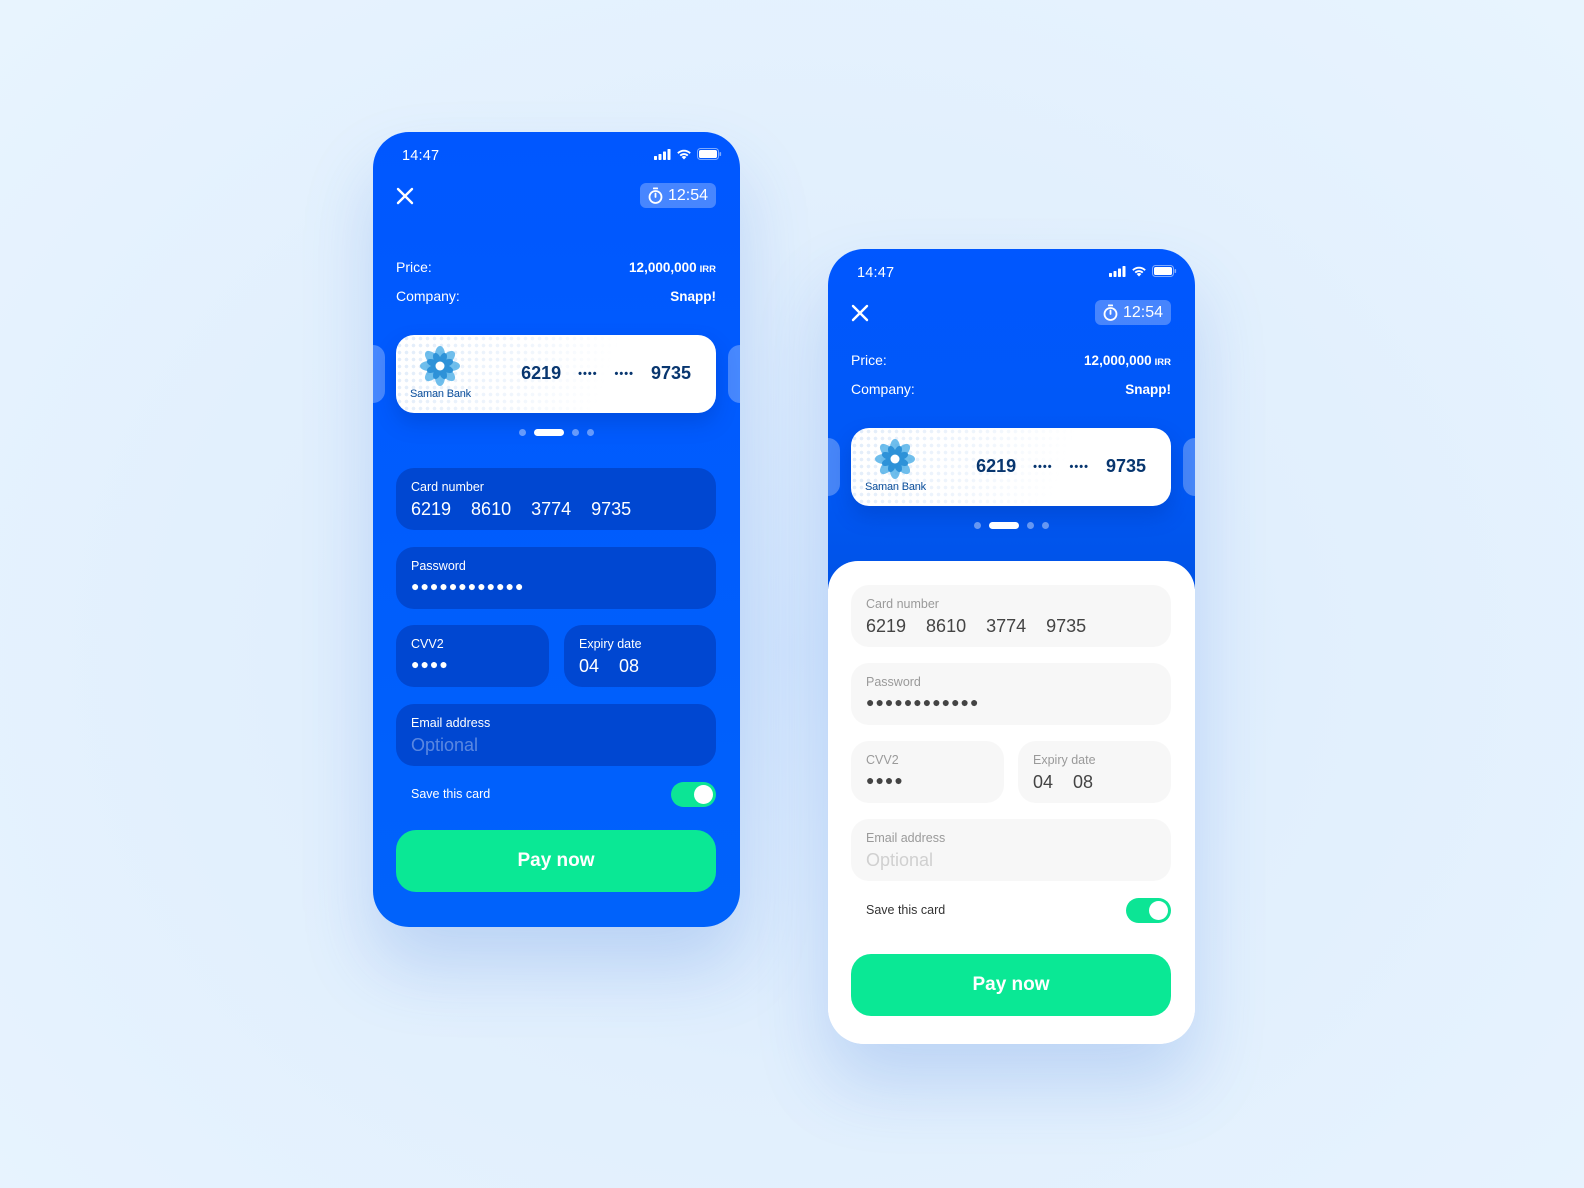  Describe the element at coordinates (1011, 271) in the screenshot. I see `status-bar: 14:47` at that location.